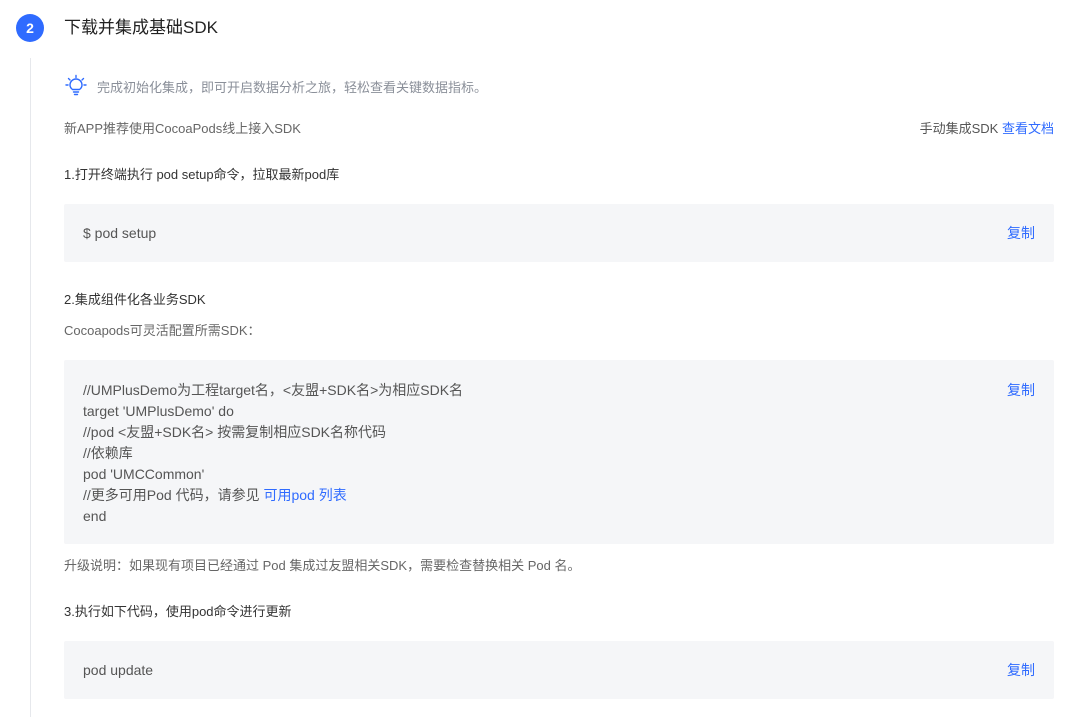 The width and height of the screenshot is (1080, 717). What do you see at coordinates (173, 495) in the screenshot?
I see `code-line-text: //更多可用Pod 代码，请参见` at bounding box center [173, 495].